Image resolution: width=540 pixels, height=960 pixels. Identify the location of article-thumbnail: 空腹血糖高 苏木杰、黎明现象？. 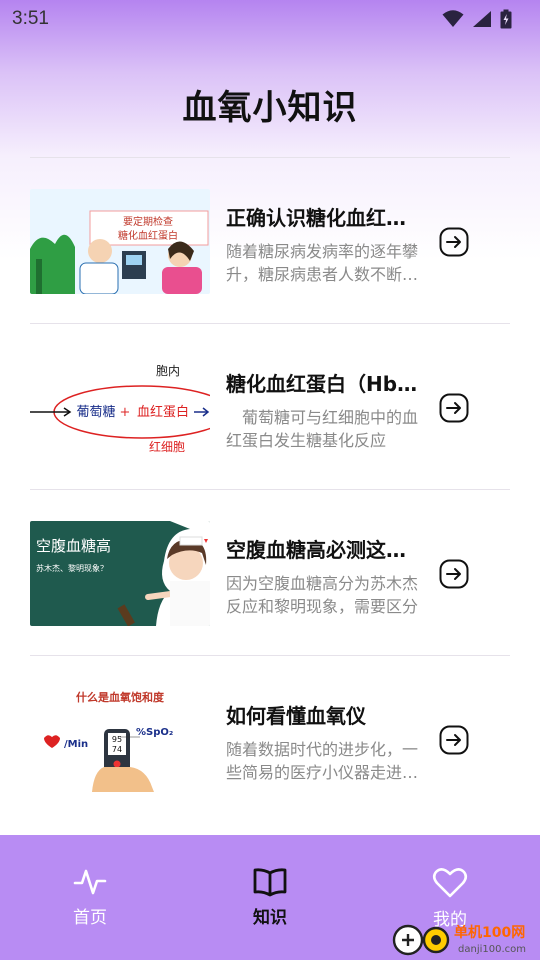
(120, 573).